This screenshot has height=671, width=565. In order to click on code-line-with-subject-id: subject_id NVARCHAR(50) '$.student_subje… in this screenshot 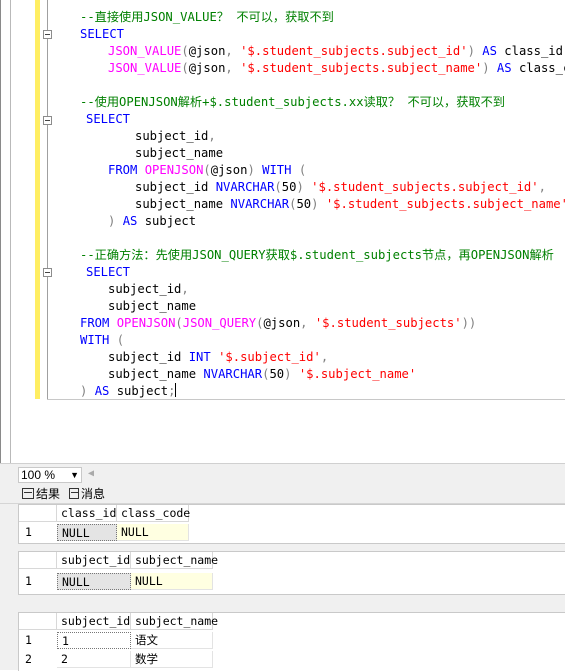, I will do `click(340, 187)`.